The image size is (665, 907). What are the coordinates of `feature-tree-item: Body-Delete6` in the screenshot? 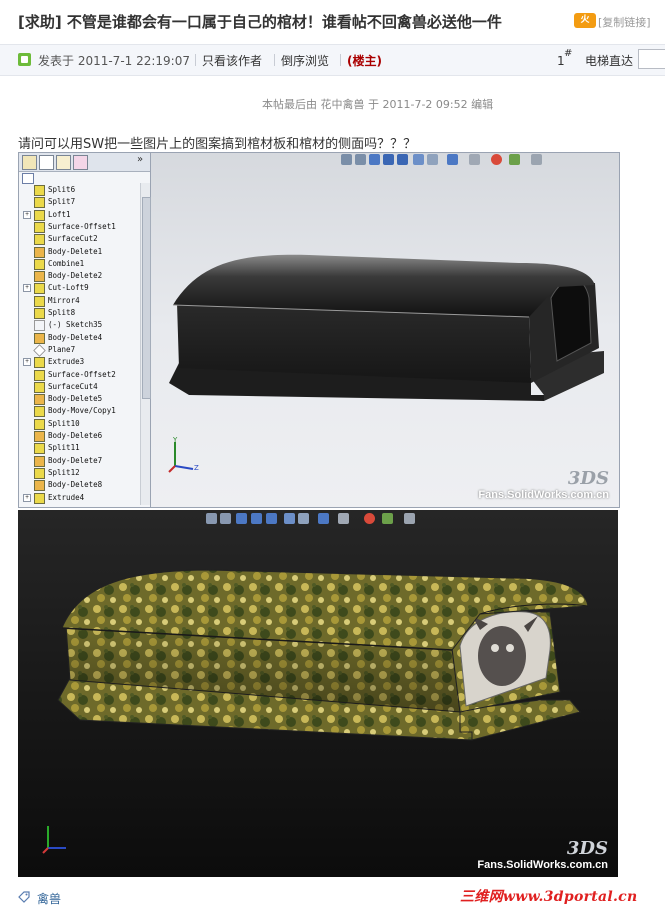 It's located at (83, 436).